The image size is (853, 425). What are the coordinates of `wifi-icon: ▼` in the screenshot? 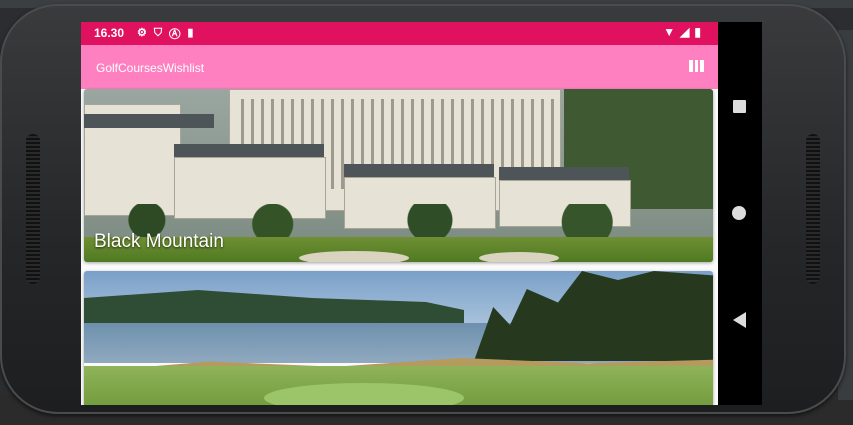 It's located at (672, 32).